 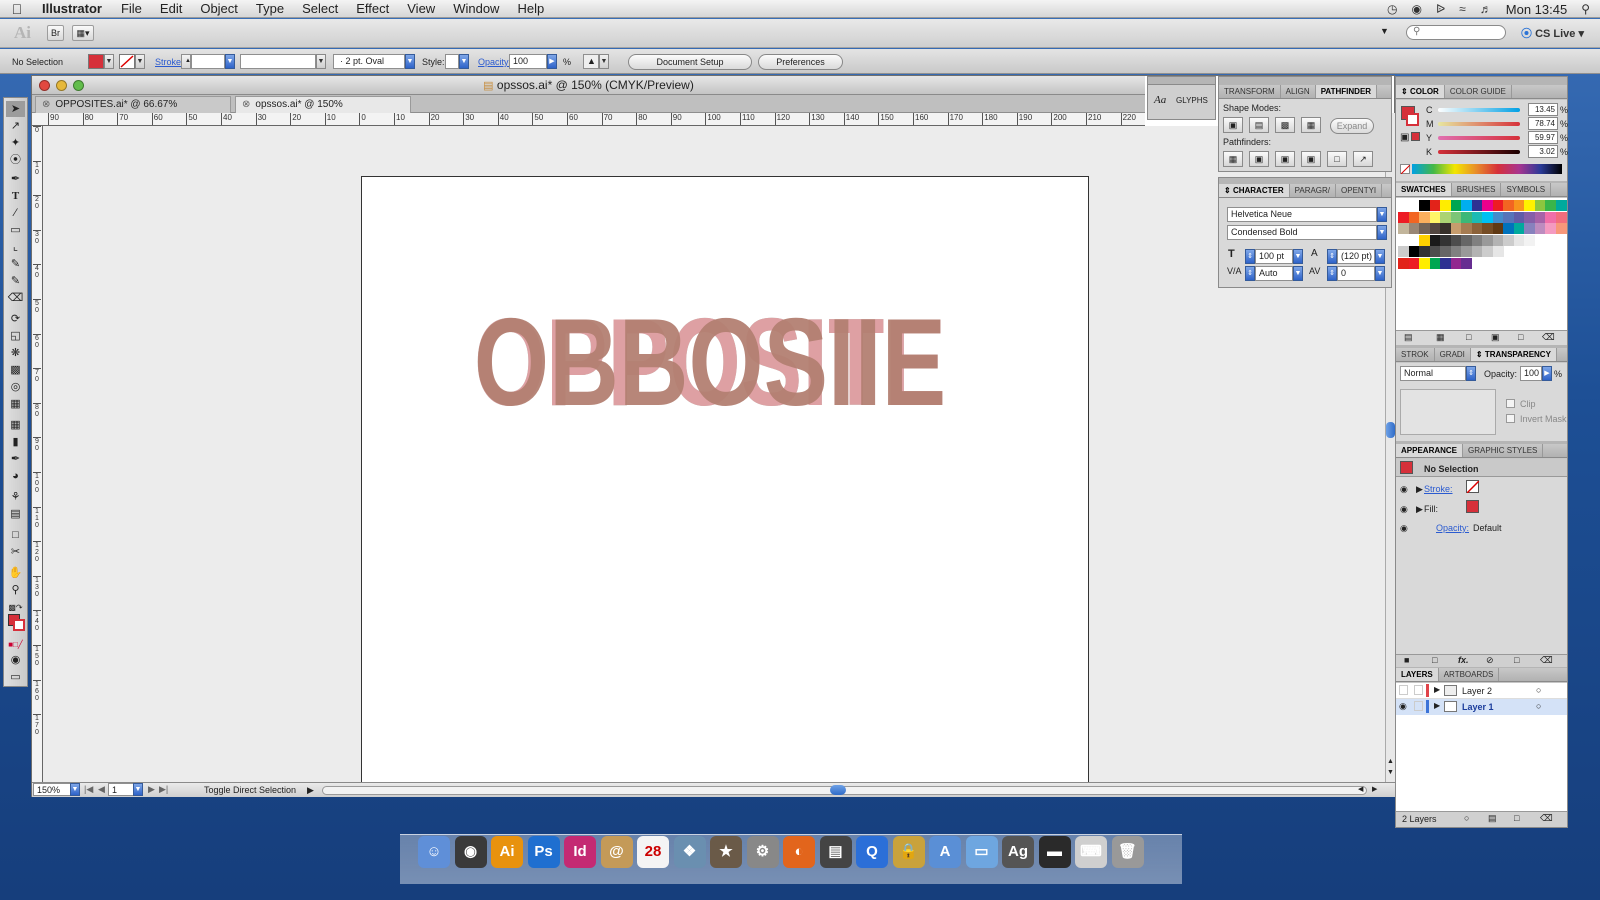 I want to click on channel-m-field: 78.74, so click(x=1543, y=123).